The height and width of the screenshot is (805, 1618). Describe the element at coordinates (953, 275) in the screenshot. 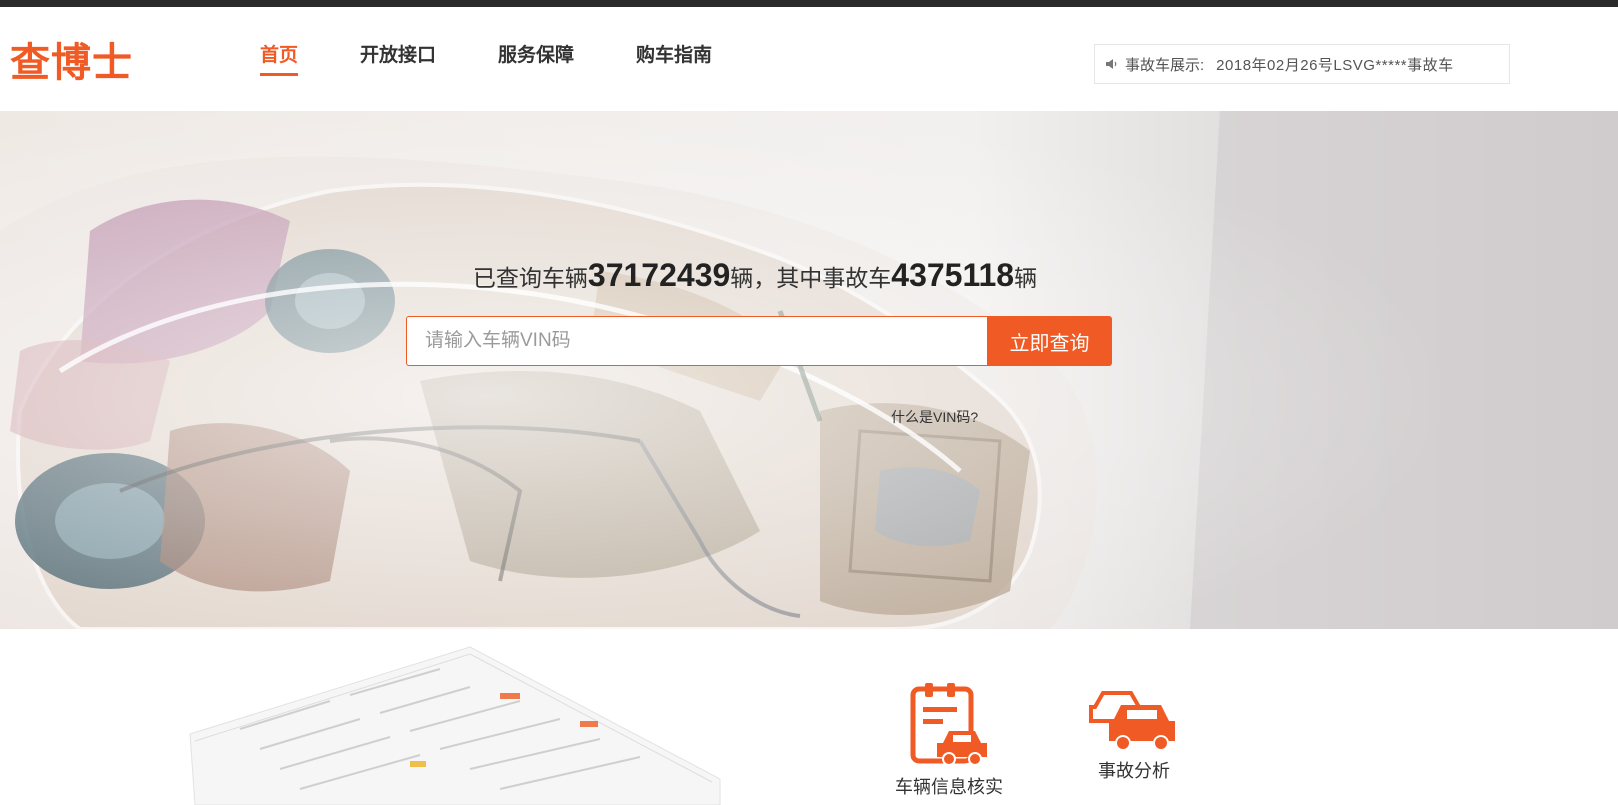

I see `accident-count: 4375118` at that location.